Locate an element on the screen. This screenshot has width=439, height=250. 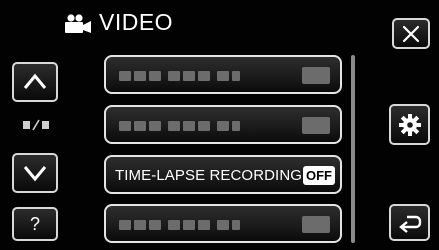
page-indicator-icon is located at coordinates (36, 125).